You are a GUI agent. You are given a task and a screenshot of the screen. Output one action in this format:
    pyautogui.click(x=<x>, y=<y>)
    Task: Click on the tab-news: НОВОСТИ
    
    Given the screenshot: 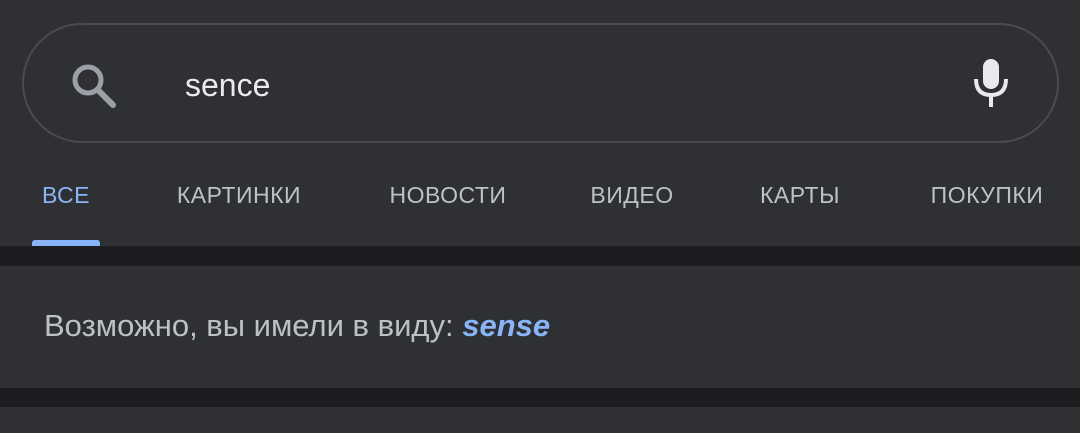 What is the action you would take?
    pyautogui.click(x=448, y=195)
    